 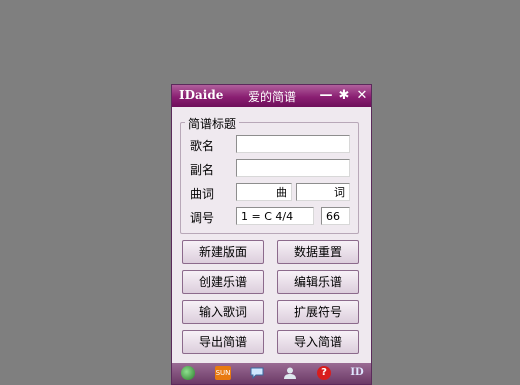 I want to click on help-icon: ?, so click(x=324, y=373).